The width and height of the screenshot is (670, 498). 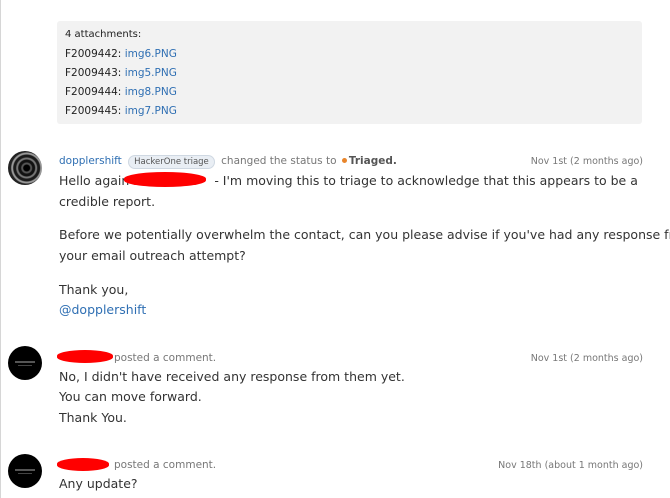 I want to click on comment-line: Thank You., so click(x=93, y=417).